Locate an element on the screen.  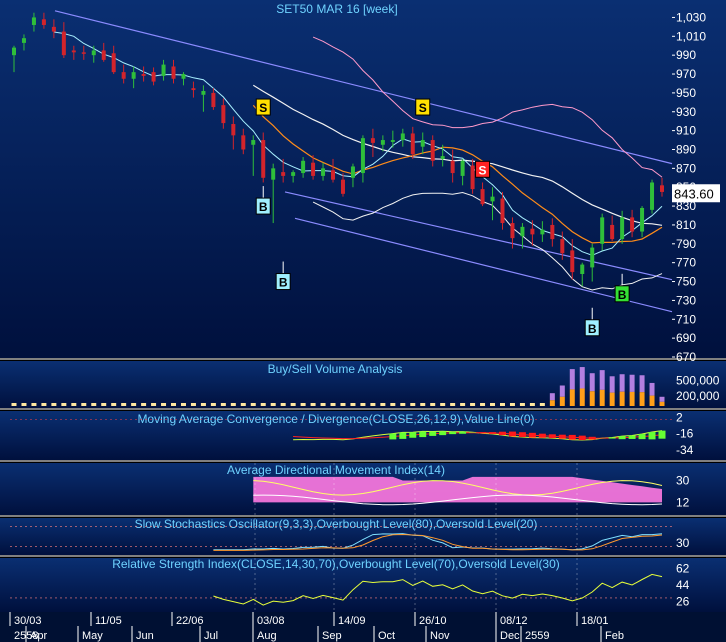
rsi-axis-label: 62 is located at coordinates (683, 568).